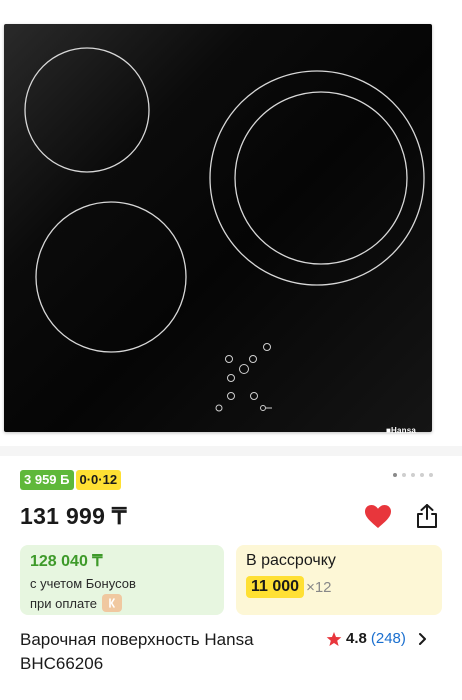 The height and width of the screenshot is (700, 462). Describe the element at coordinates (378, 517) in the screenshot. I see `favorite-heart-icon` at that location.